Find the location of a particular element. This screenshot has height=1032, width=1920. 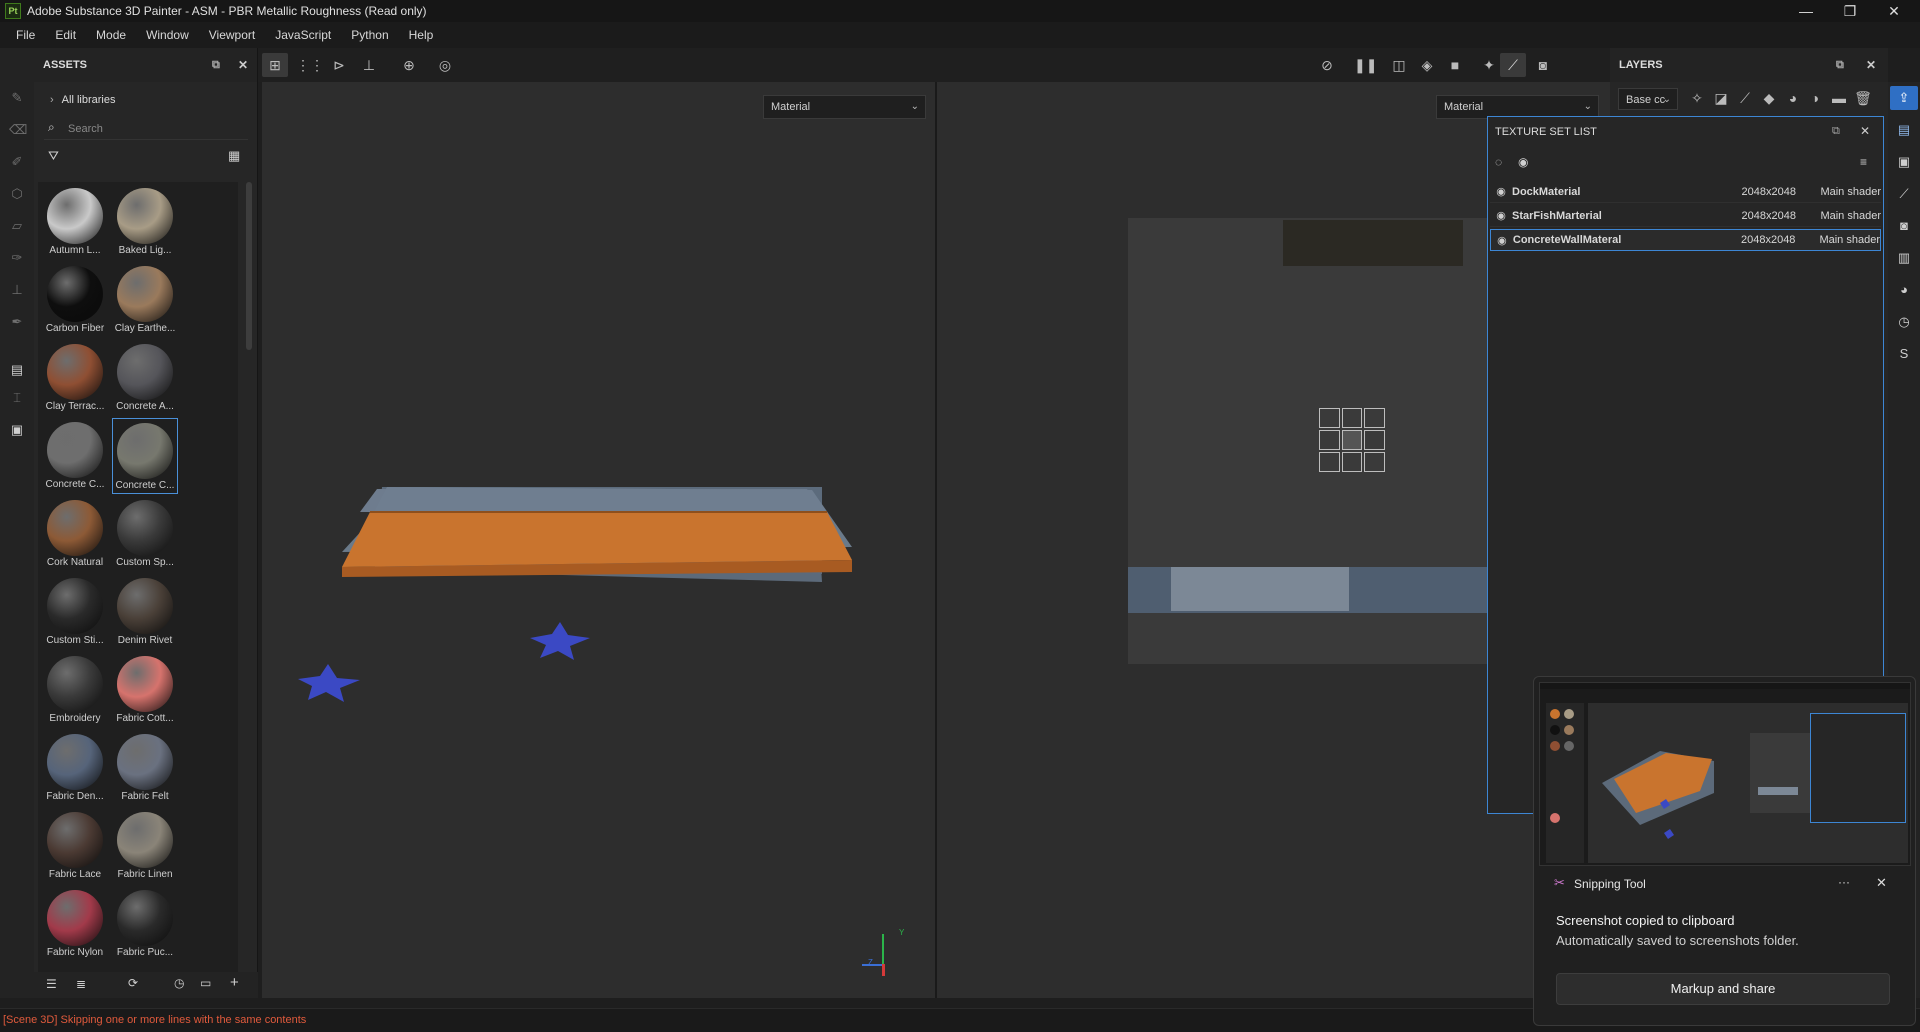

texture-set-row: ◉ DockMaterial 2048x2048 Main shader is located at coordinates (1685, 192).